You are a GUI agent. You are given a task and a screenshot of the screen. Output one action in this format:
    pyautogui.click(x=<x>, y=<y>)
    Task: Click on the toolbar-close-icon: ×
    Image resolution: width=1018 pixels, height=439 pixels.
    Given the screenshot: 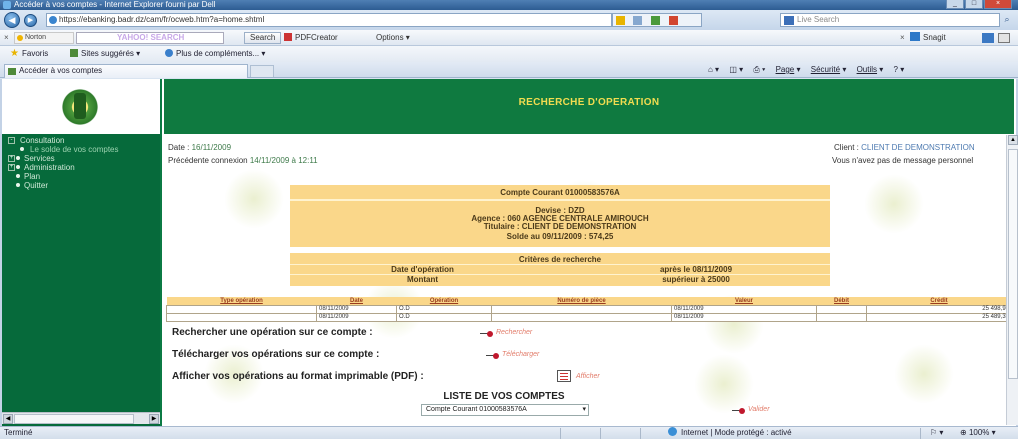 What is the action you would take?
    pyautogui.click(x=6, y=38)
    